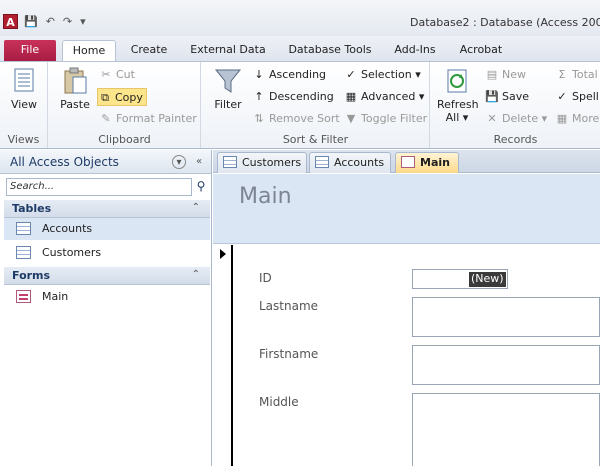 Image resolution: width=600 pixels, height=466 pixels. I want to click on id-field: (New), so click(460, 279).